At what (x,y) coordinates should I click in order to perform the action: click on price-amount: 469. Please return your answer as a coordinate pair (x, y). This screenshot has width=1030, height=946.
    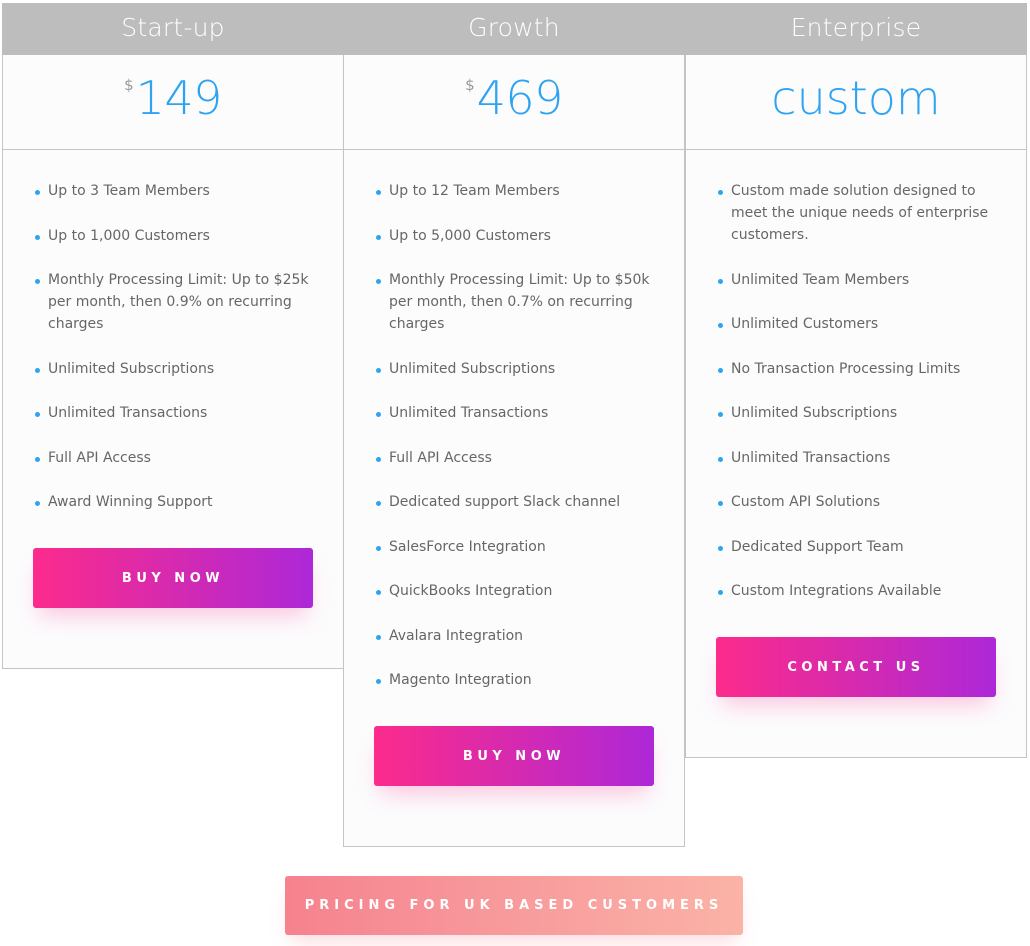
    Looking at the image, I should click on (520, 98).